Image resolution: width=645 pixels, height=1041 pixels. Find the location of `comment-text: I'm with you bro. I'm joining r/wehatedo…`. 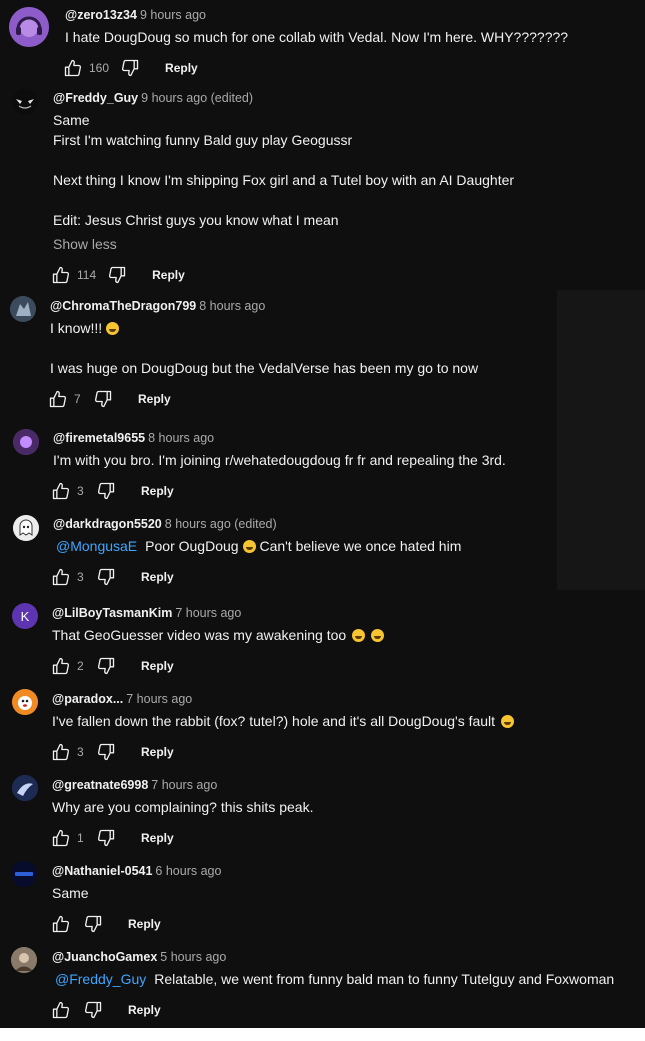

comment-text: I'm with you bro. I'm joining r/wehatedo… is located at coordinates (279, 460).